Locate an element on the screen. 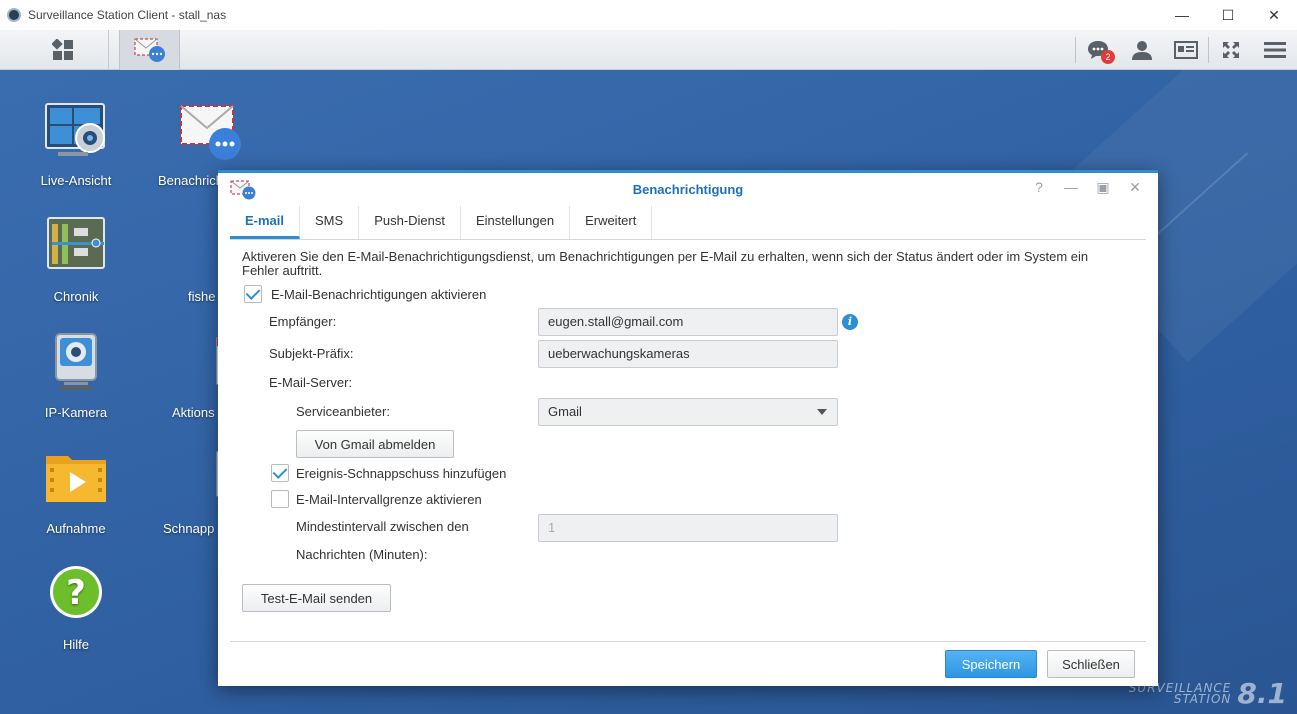 Image resolution: width=1297 pixels, height=714 pixels. help-button: ? is located at coordinates (1039, 187).